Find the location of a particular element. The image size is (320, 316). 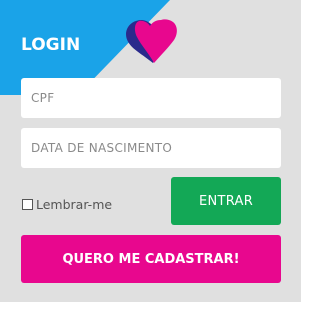

enter-button: ENTRAR is located at coordinates (226, 201).